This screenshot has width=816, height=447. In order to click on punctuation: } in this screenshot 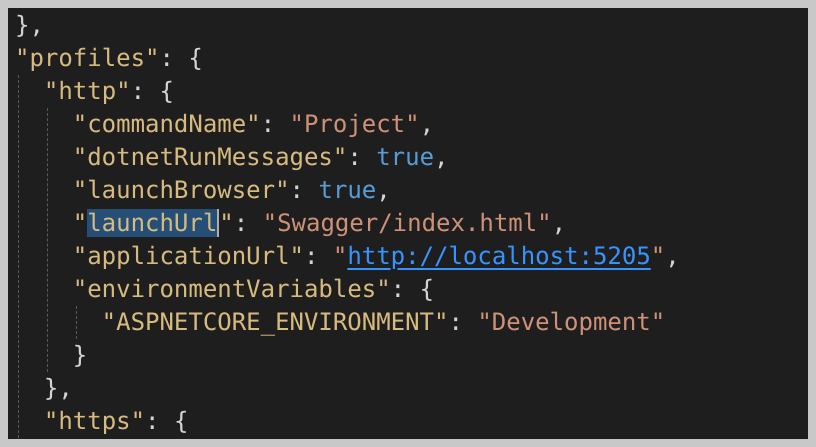, I will do `click(80, 355)`.